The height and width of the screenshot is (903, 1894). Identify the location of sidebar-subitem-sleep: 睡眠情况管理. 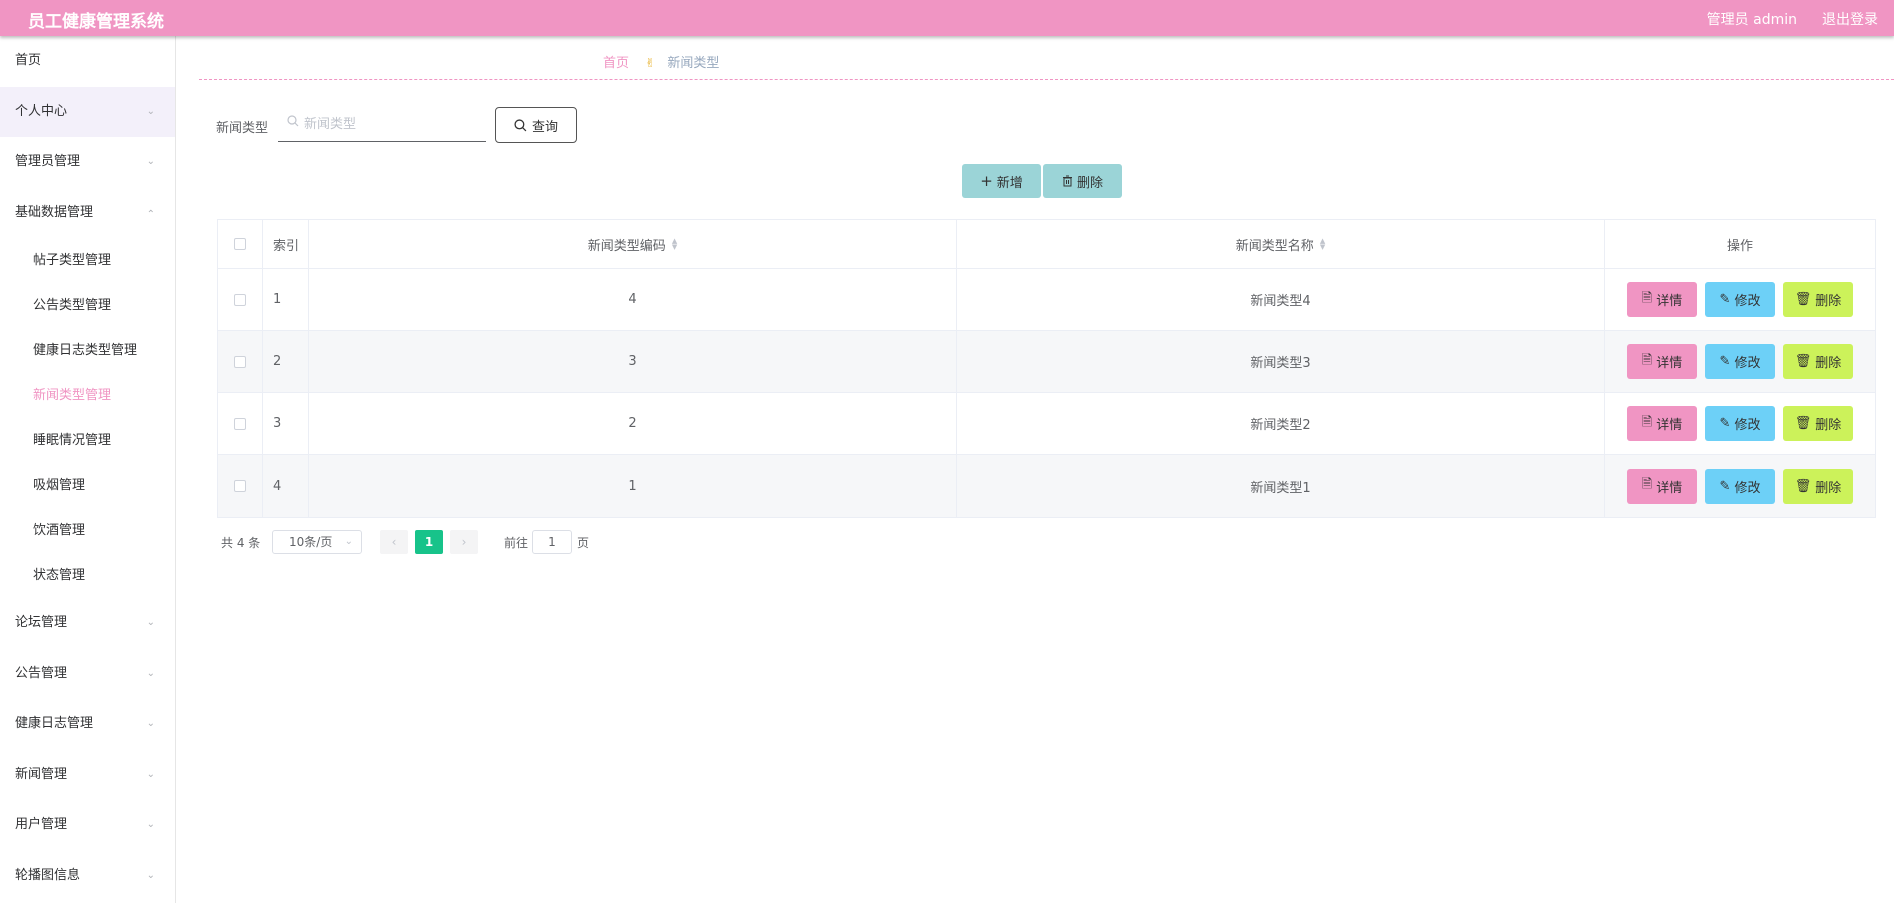
(87, 440).